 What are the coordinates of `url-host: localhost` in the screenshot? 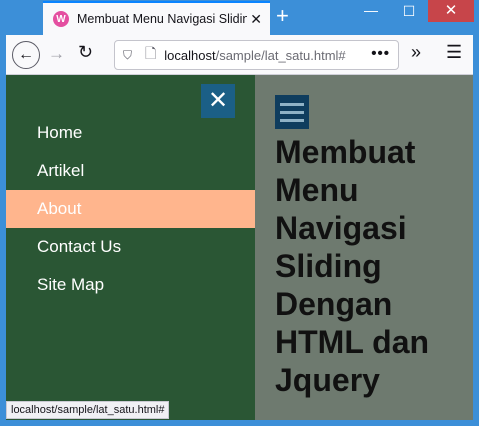 It's located at (190, 55).